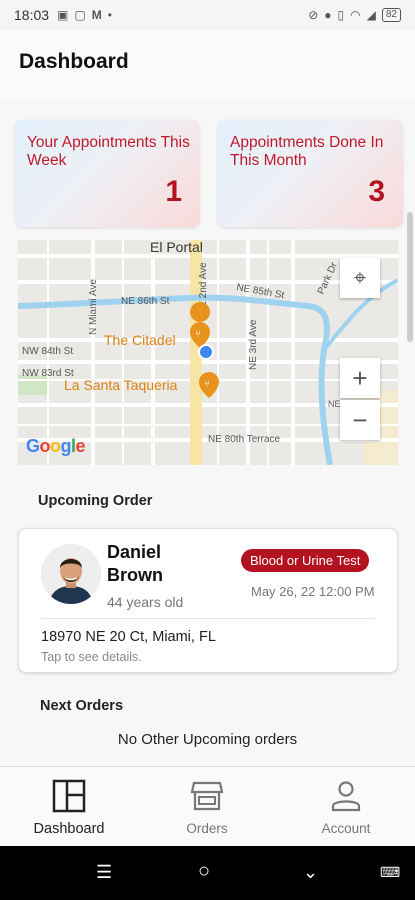  I want to click on account-icon, so click(346, 796).